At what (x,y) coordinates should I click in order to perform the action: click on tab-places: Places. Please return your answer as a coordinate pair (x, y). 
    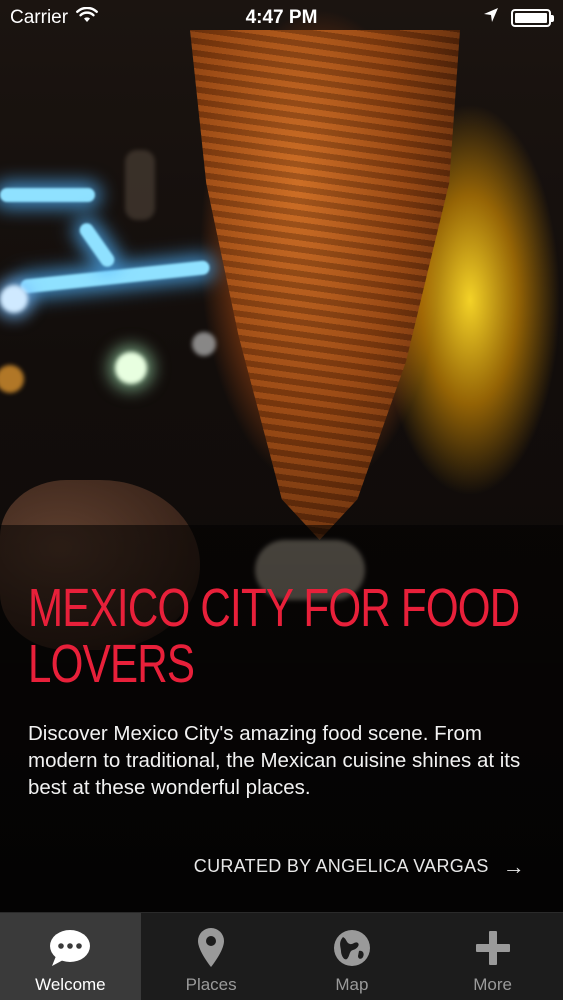
    Looking at the image, I should click on (211, 956).